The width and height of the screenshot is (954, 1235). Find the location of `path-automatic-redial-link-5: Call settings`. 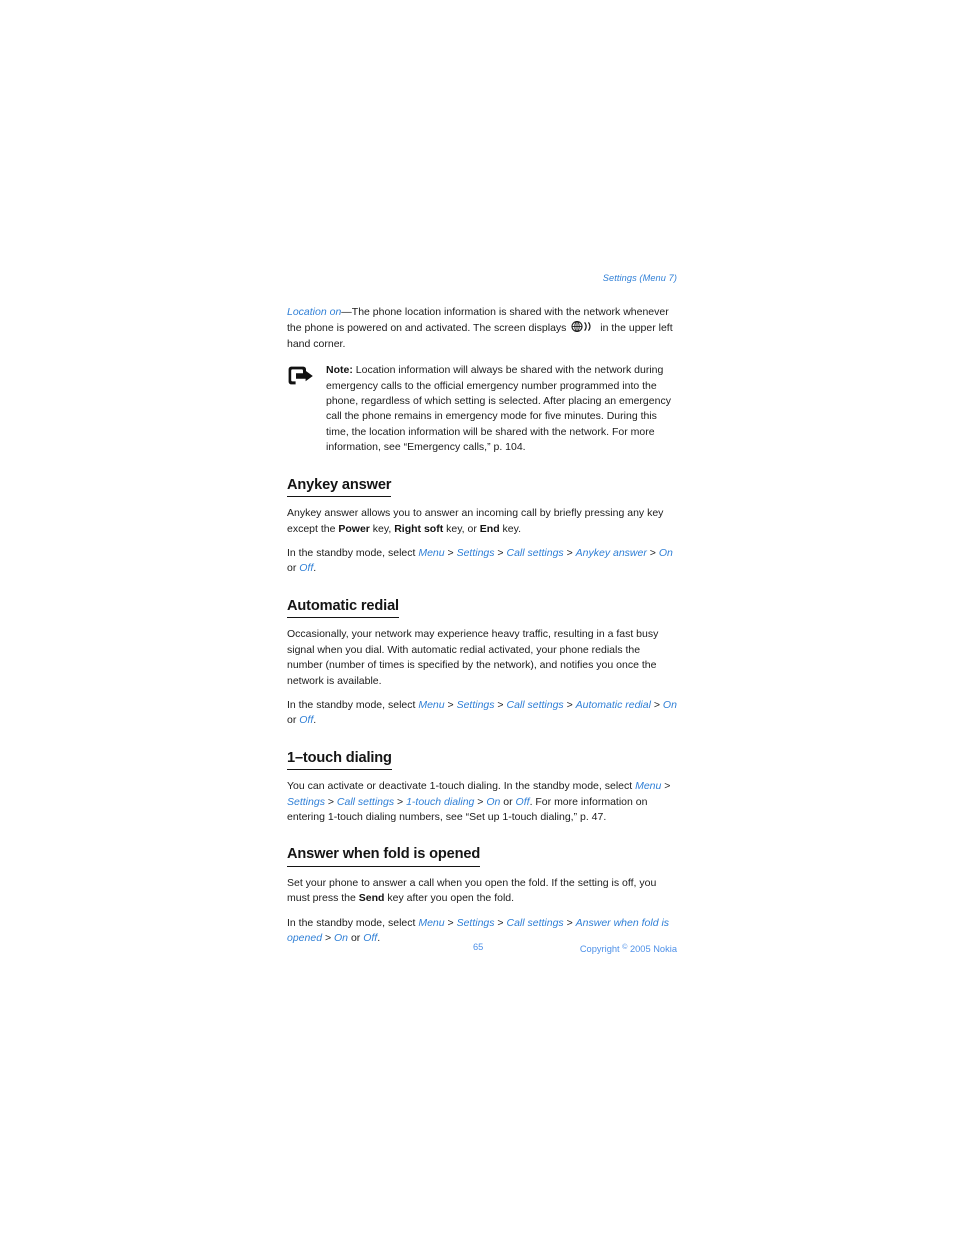

path-automatic-redial-link-5: Call settings is located at coordinates (535, 704).